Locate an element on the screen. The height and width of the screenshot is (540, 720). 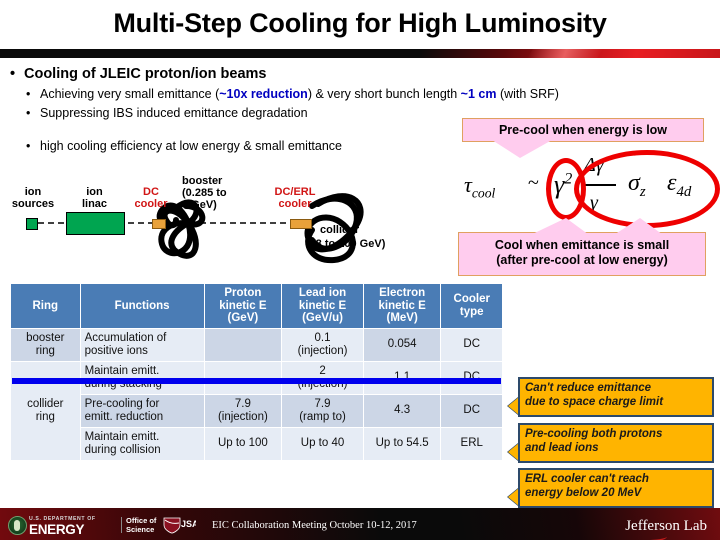
label-dcerl-cooler: DC/ERL cooler is located at coordinates (295, 198).